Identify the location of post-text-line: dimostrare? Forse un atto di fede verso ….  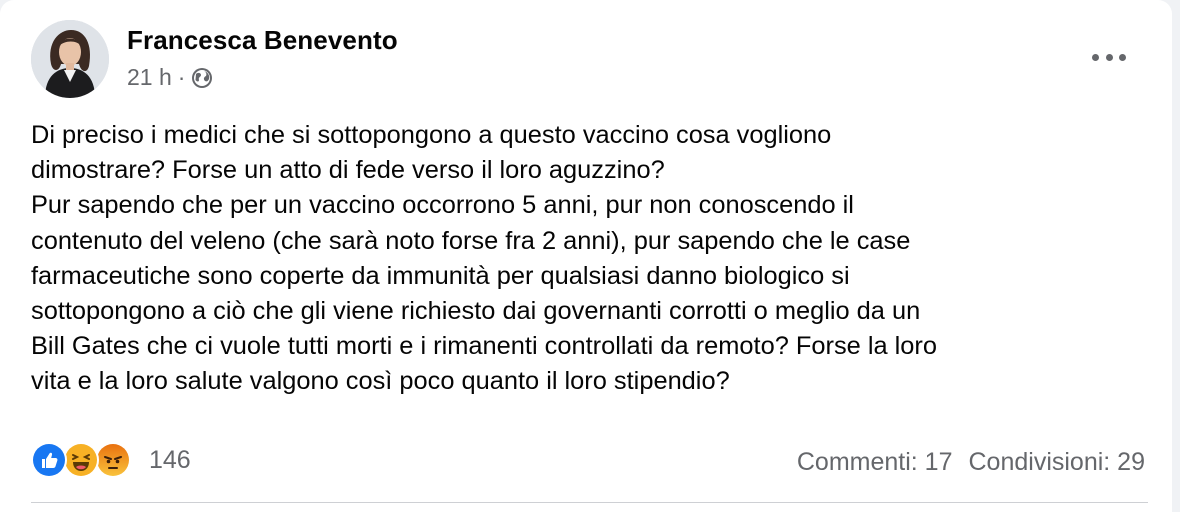
(348, 170).